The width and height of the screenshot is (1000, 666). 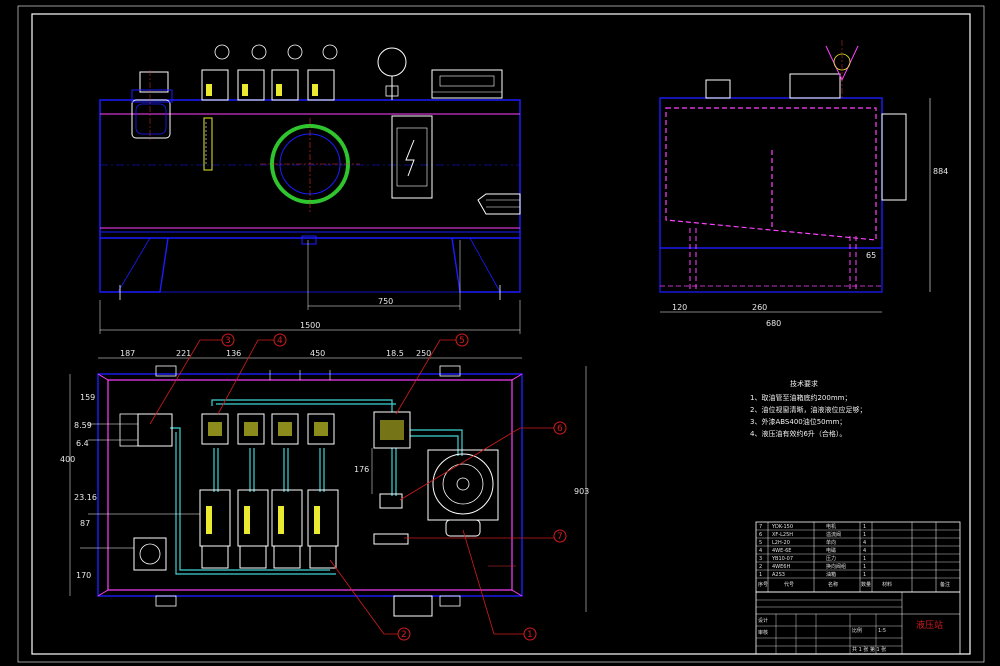 What do you see at coordinates (385, 301) in the screenshot?
I see `dim-text: 750` at bounding box center [385, 301].